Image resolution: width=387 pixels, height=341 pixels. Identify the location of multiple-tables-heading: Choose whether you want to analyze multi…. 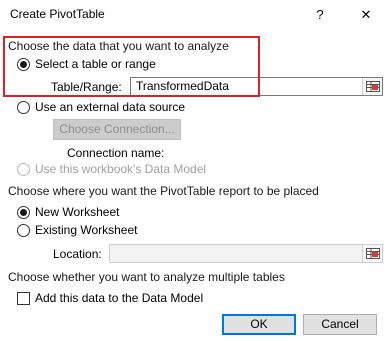
(146, 277).